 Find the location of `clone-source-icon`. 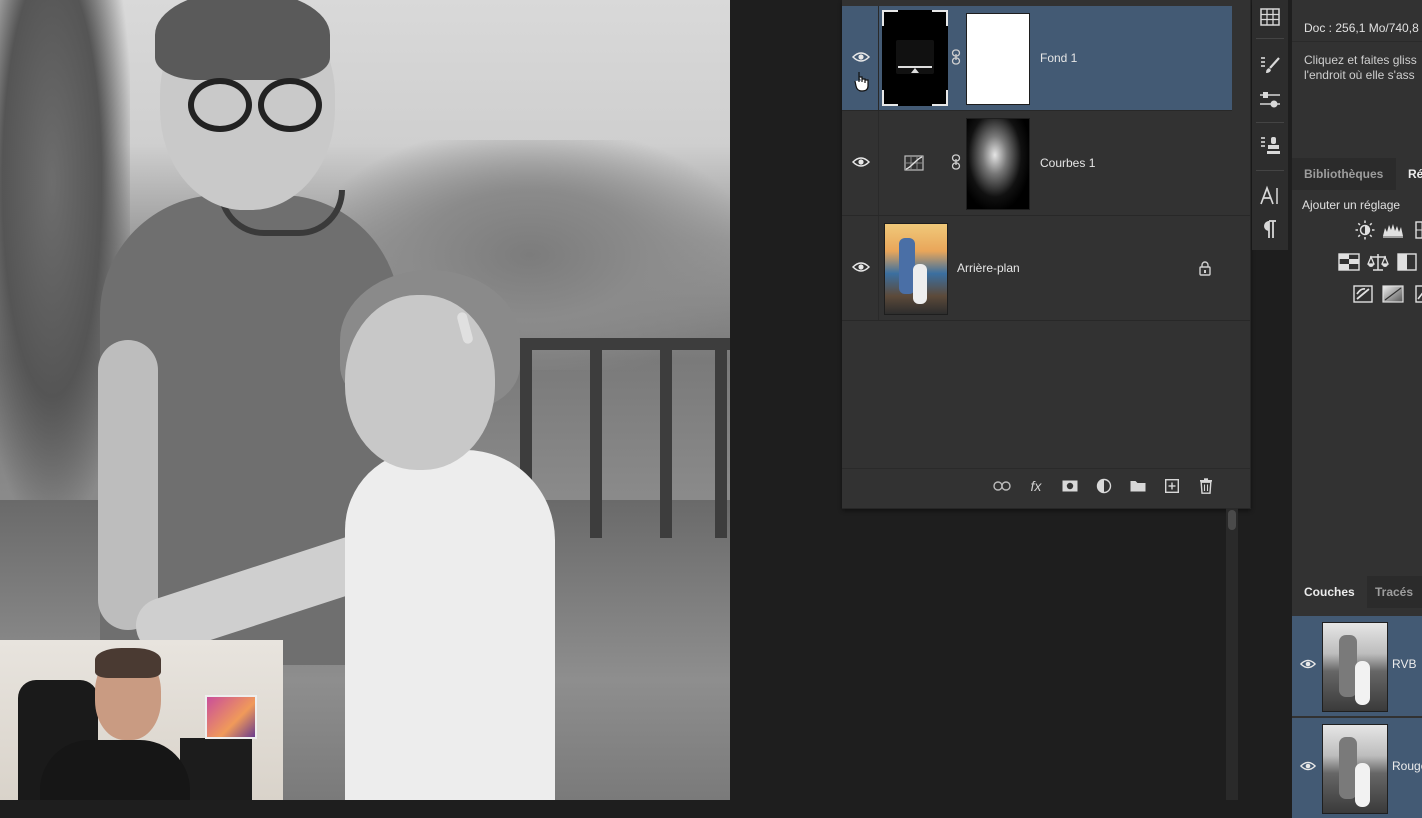

clone-source-icon is located at coordinates (1270, 146).